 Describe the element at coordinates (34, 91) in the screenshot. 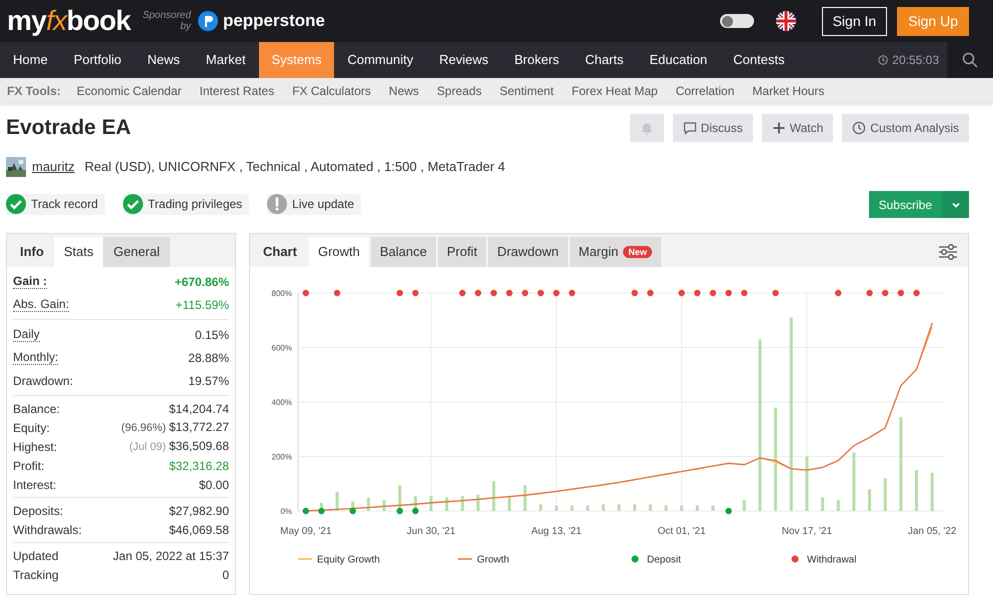

I see `tools-label: FX Tools:` at that location.